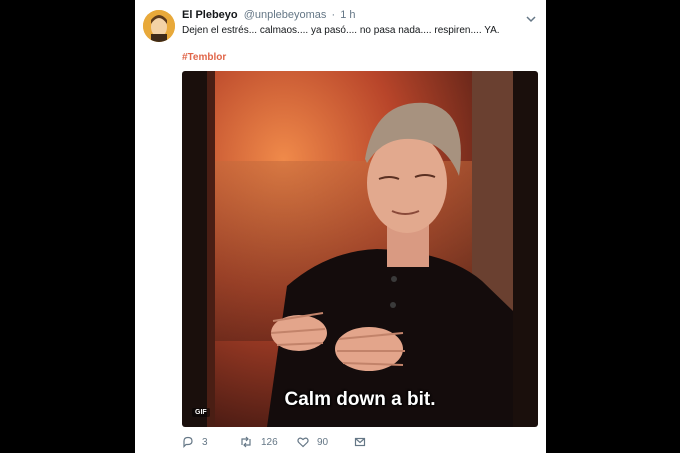 This screenshot has width=680, height=453. What do you see at coordinates (347, 15) in the screenshot?
I see `timestamp: 1 h` at bounding box center [347, 15].